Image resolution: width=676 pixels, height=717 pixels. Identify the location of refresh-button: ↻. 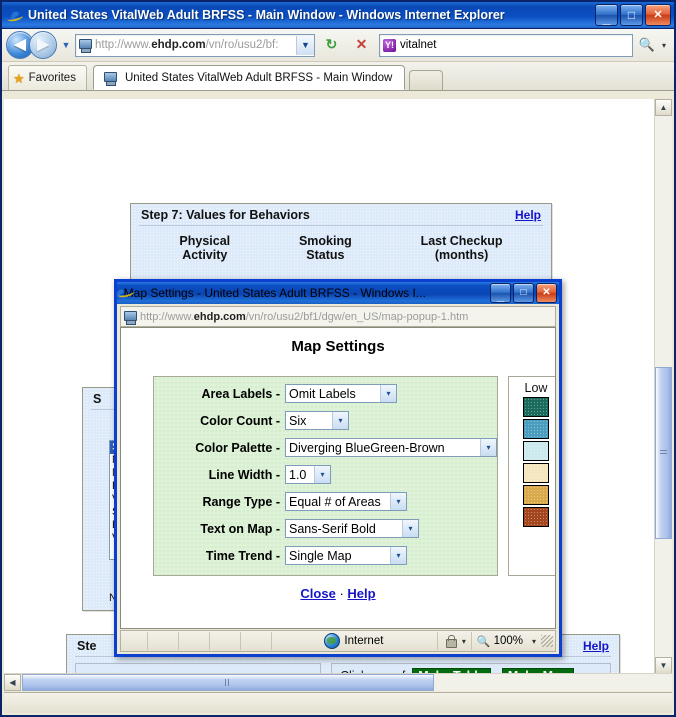
(331, 45).